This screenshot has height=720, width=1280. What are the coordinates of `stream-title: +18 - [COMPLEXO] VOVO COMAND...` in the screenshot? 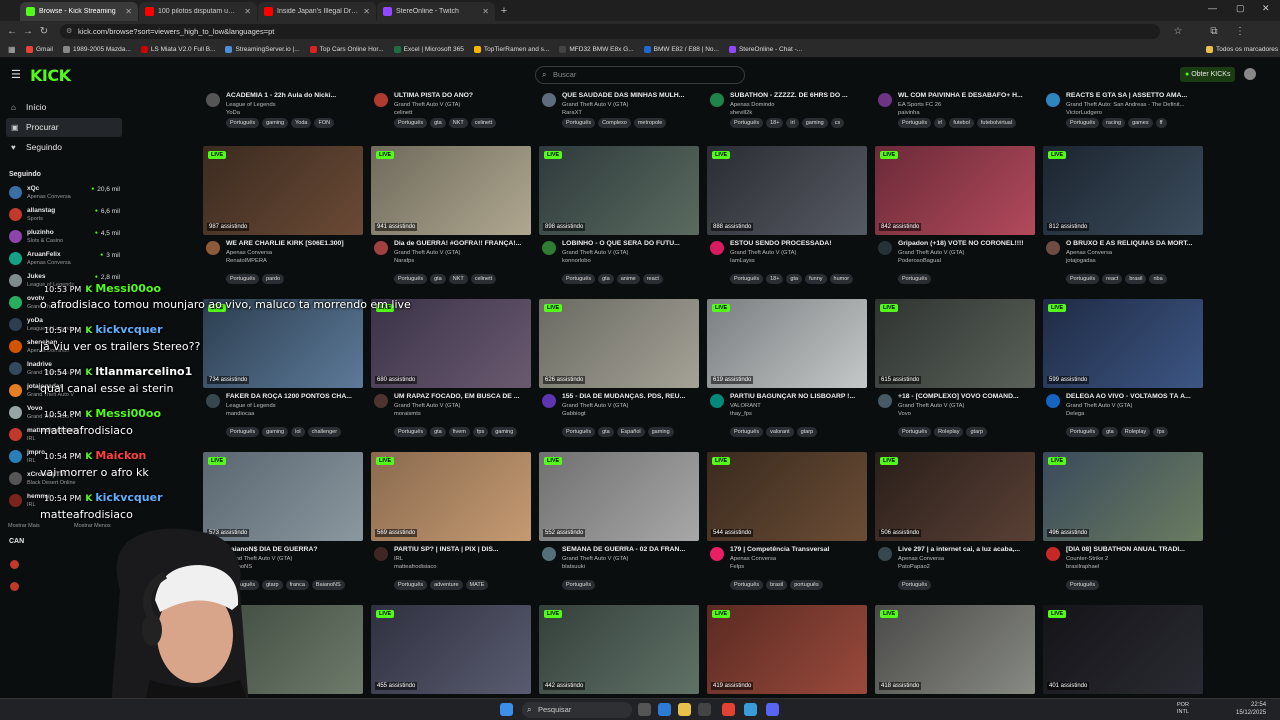 It's located at (966, 396).